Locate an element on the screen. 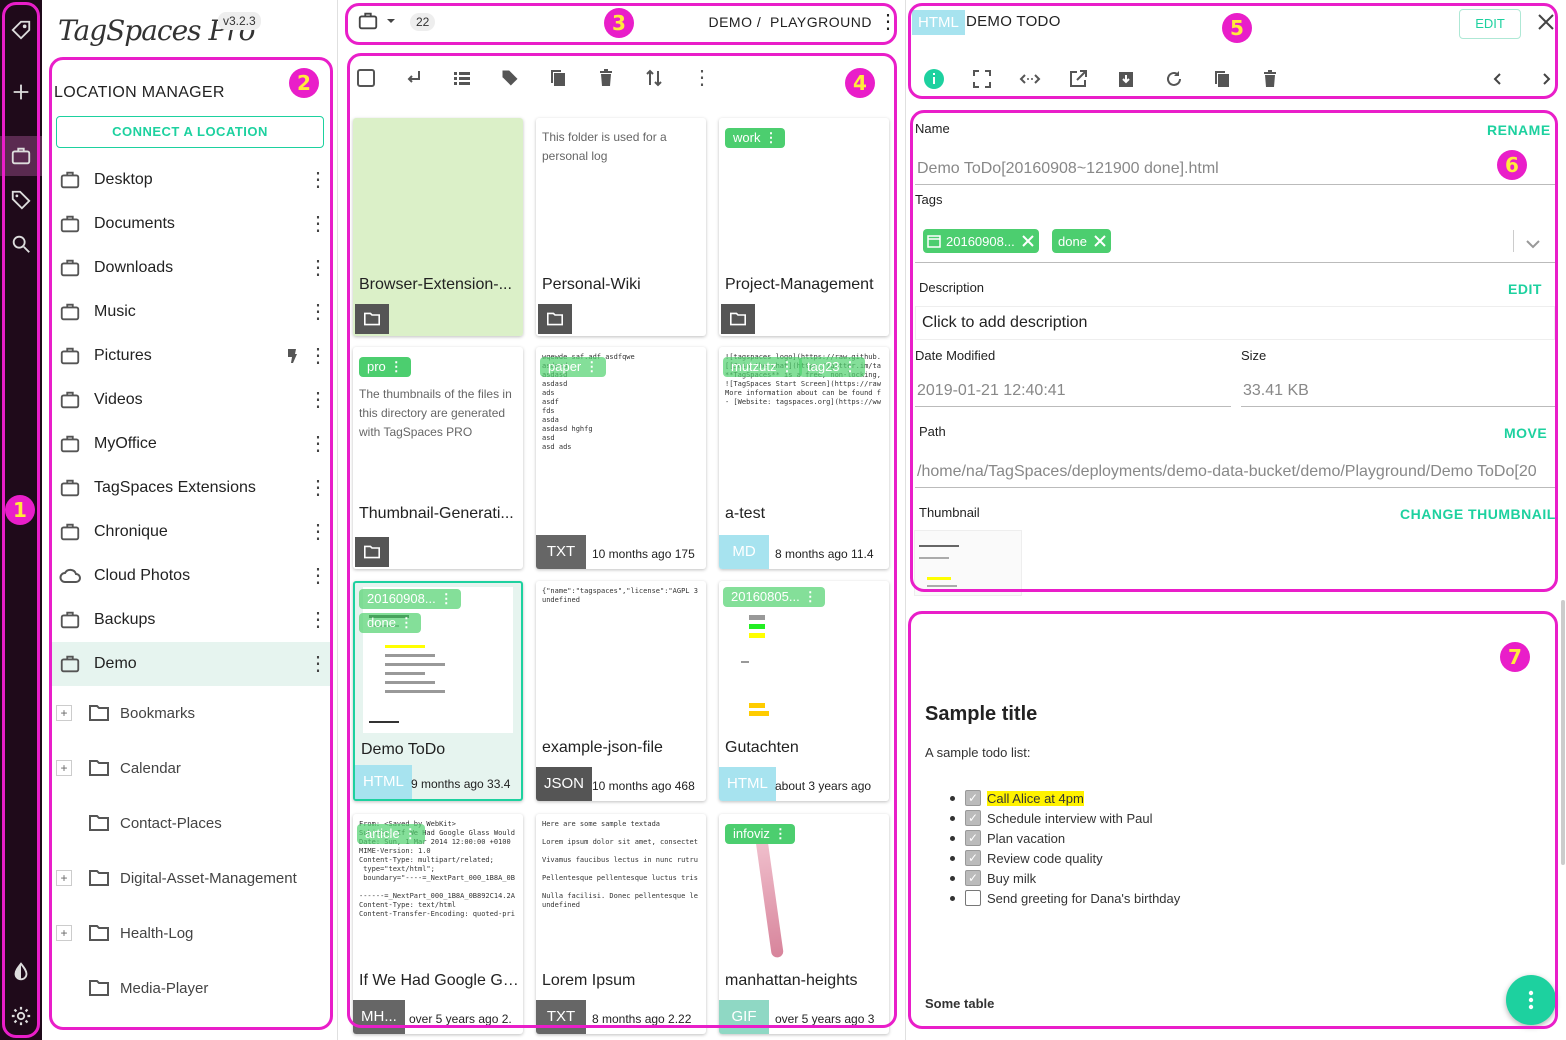 This screenshot has width=1566, height=1040. tree-folder-item: Media-Player is located at coordinates (196, 988).